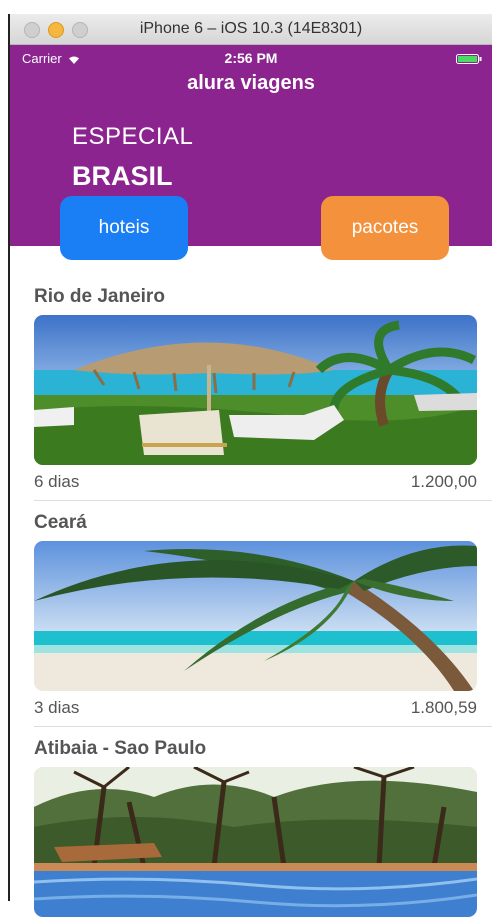 The width and height of the screenshot is (493, 917). What do you see at coordinates (122, 176) in the screenshot?
I see `country-label: BRASIL` at bounding box center [122, 176].